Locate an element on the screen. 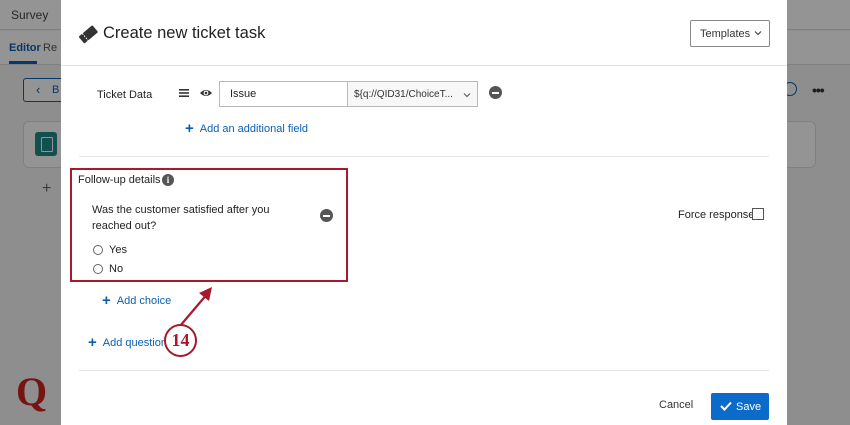  ticket-icon is located at coordinates (88, 34).